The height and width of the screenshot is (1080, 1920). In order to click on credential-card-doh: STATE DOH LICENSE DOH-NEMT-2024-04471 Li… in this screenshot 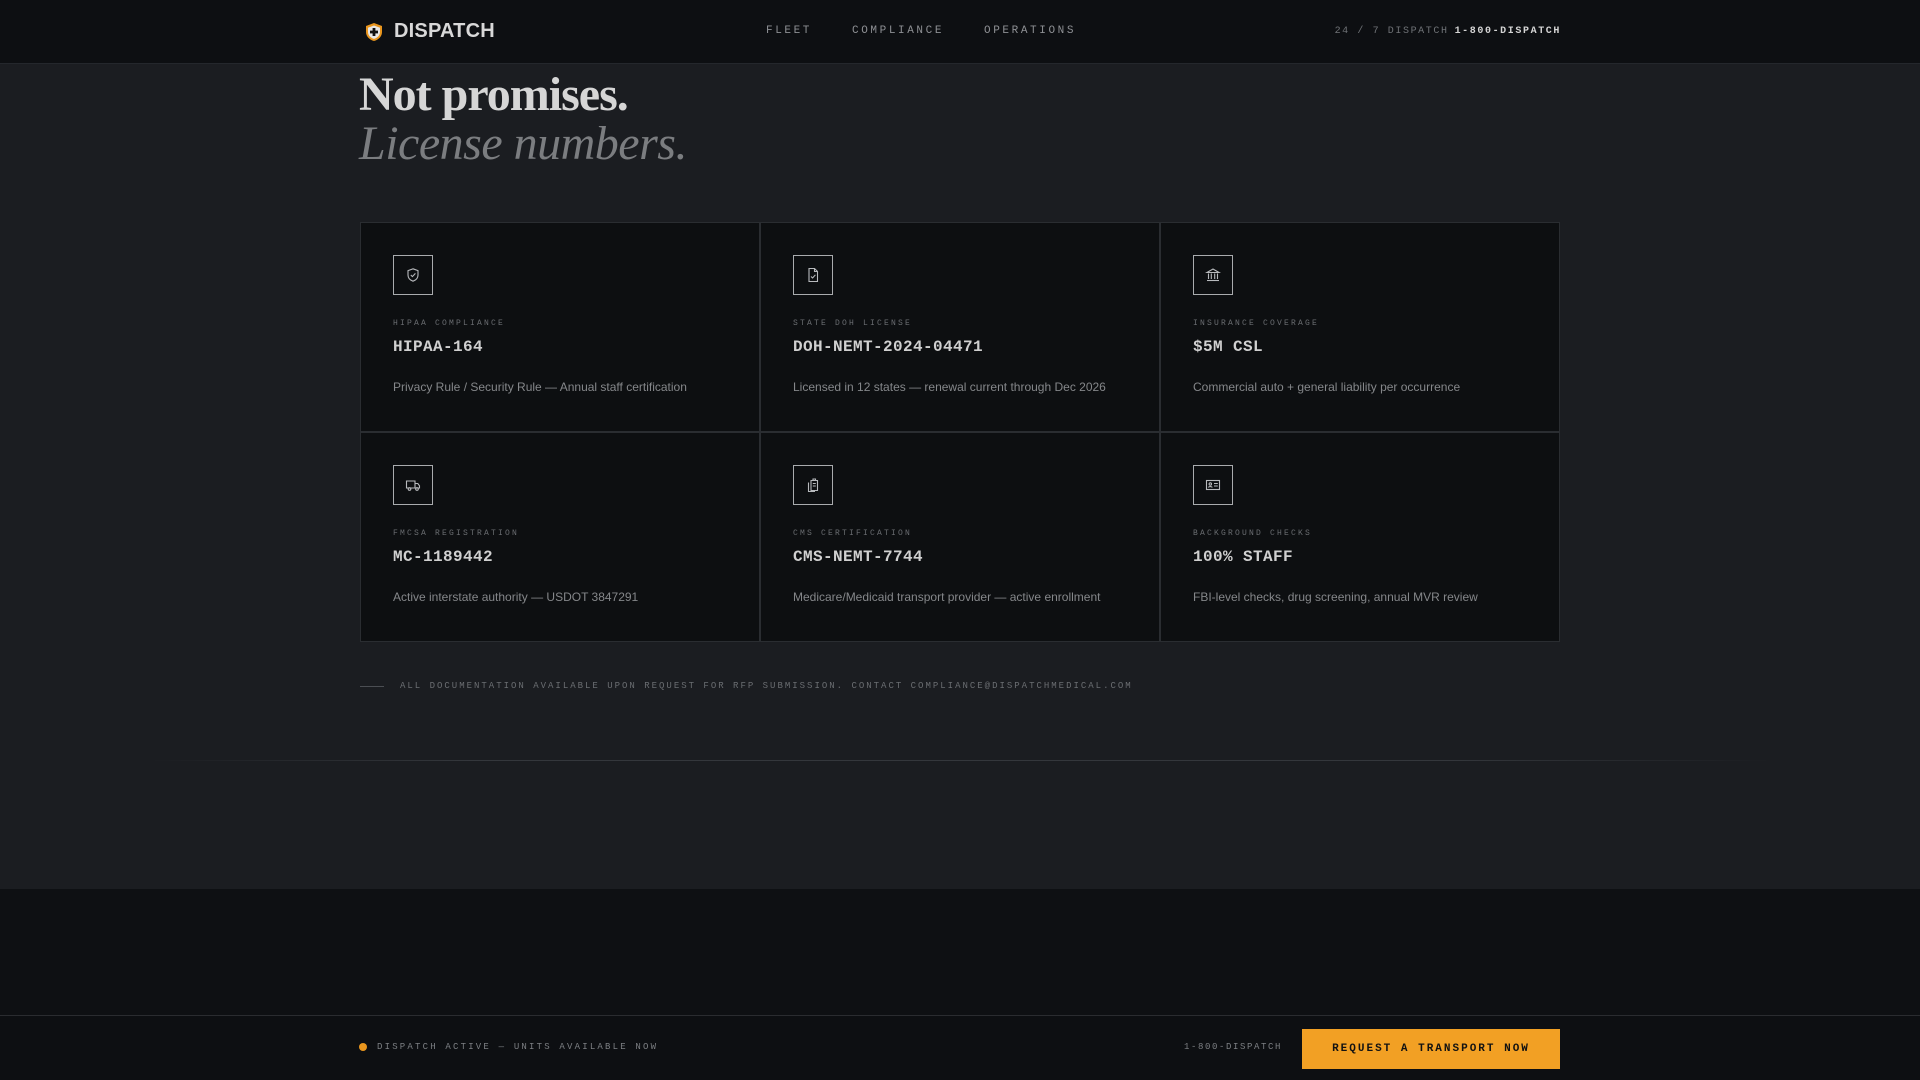, I will do `click(960, 327)`.